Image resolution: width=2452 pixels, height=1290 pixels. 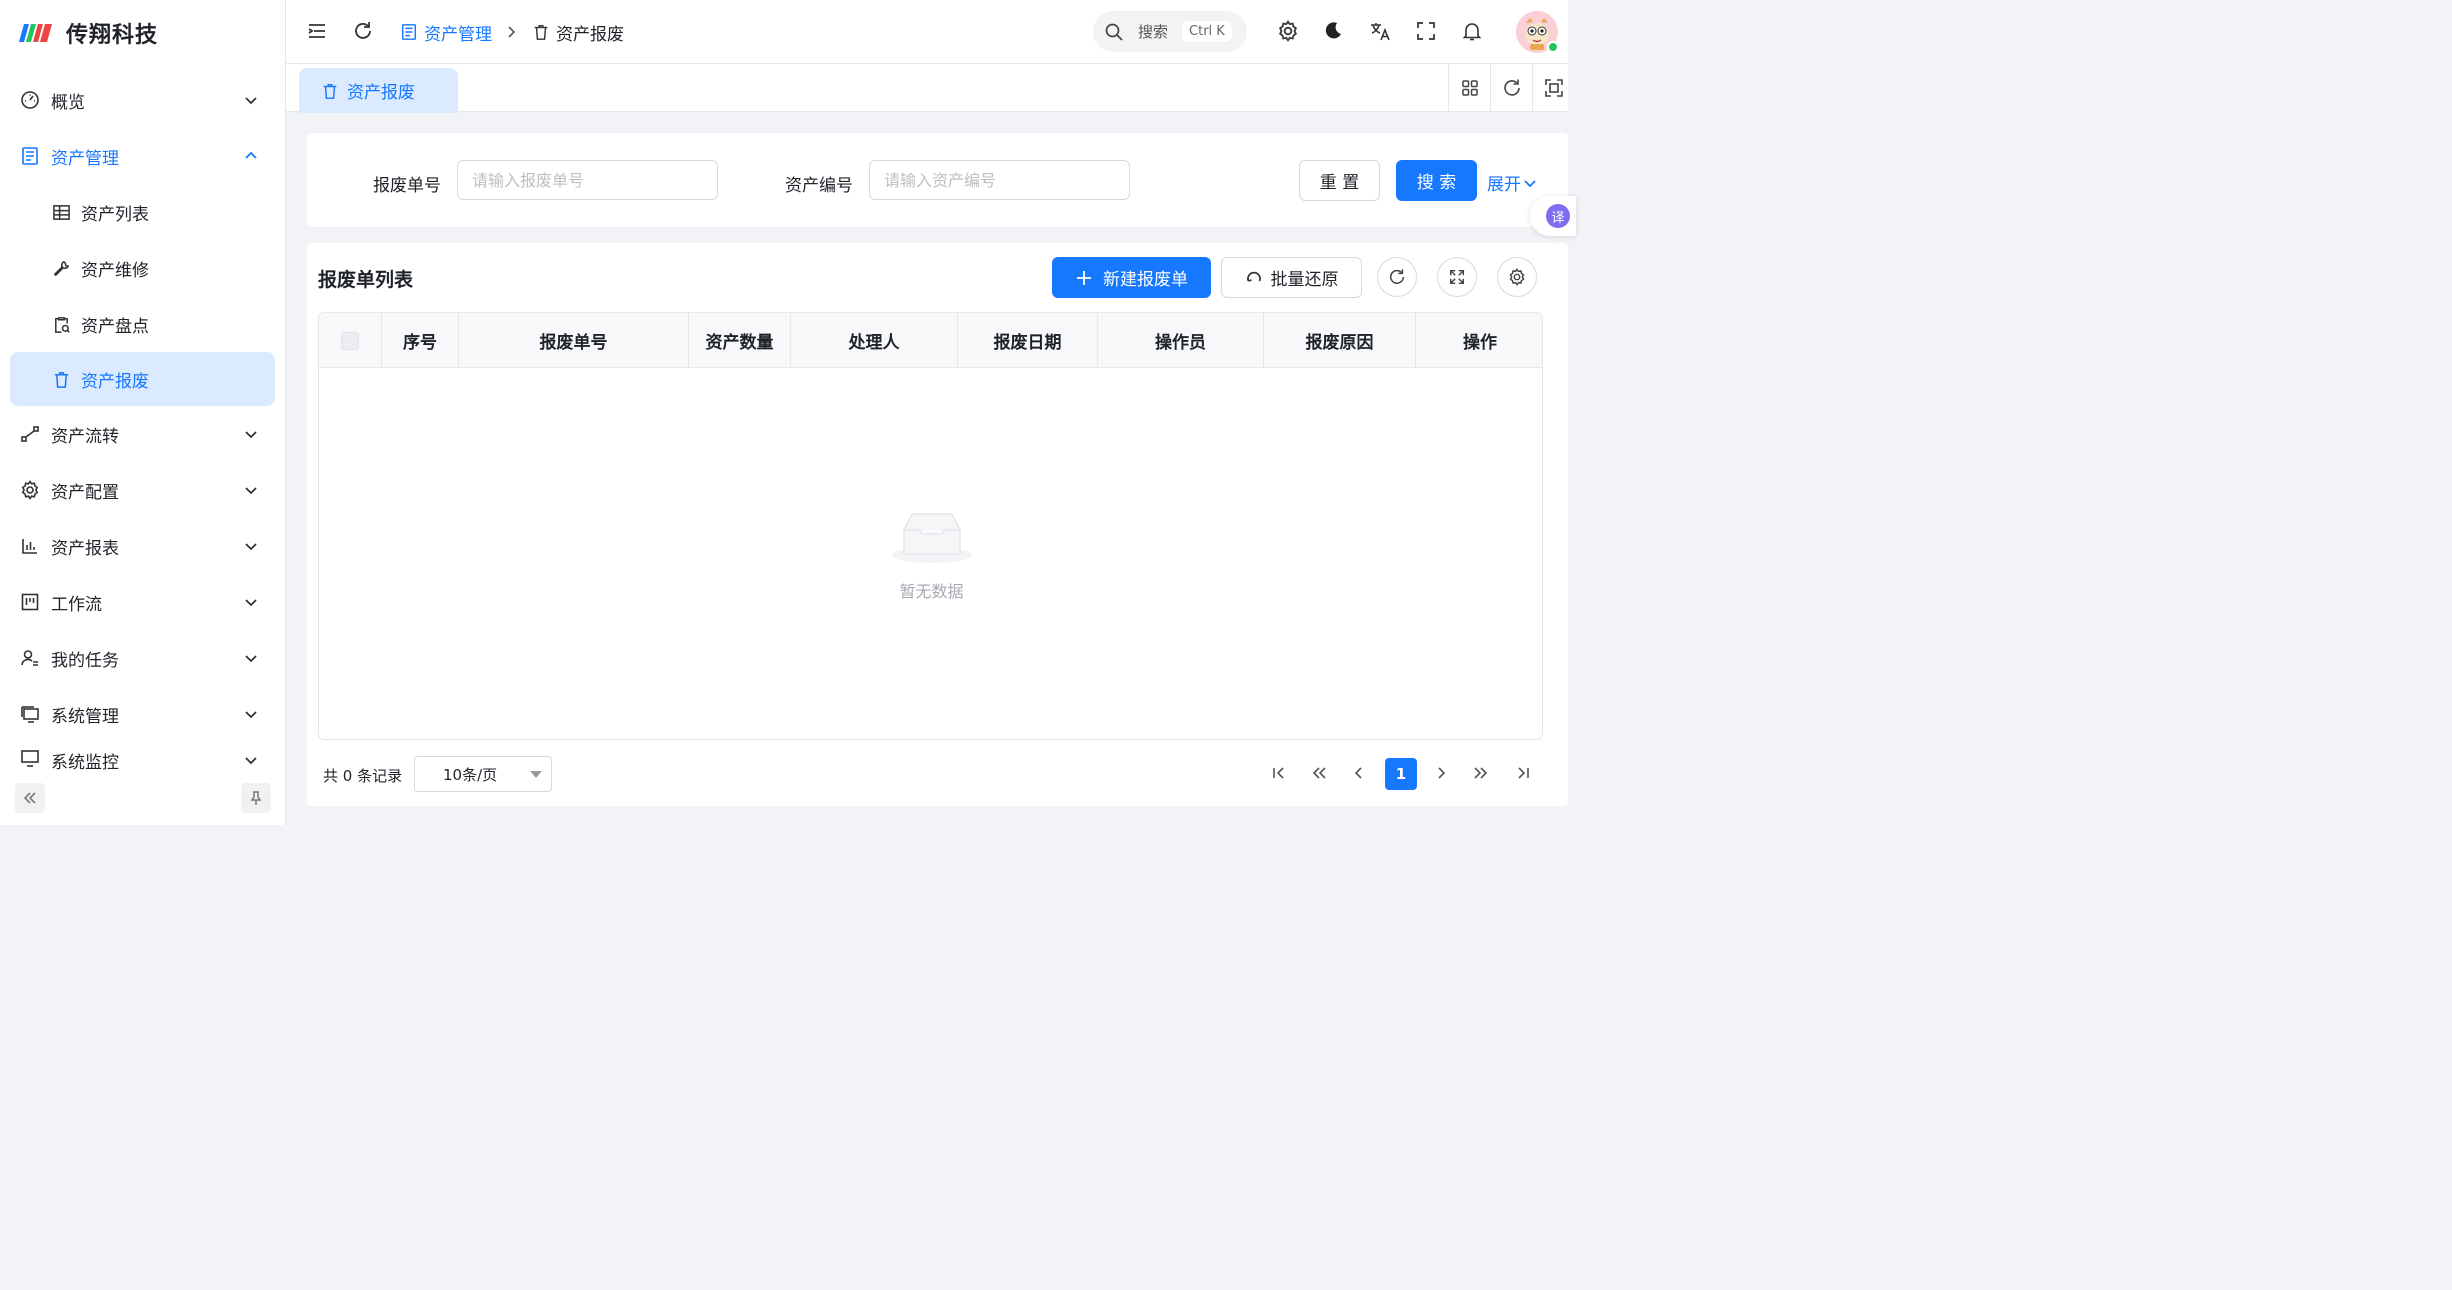 What do you see at coordinates (1457, 277) in the screenshot?
I see `table-fullscreen-button` at bounding box center [1457, 277].